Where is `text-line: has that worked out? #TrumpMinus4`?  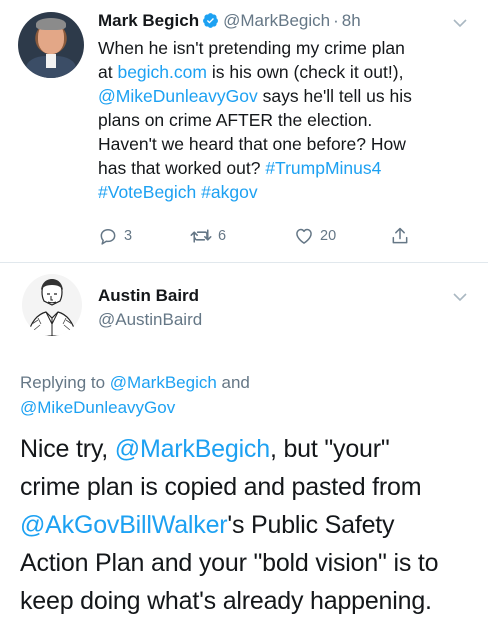 text-line: has that worked out? #TrumpMinus4 is located at coordinates (288, 168).